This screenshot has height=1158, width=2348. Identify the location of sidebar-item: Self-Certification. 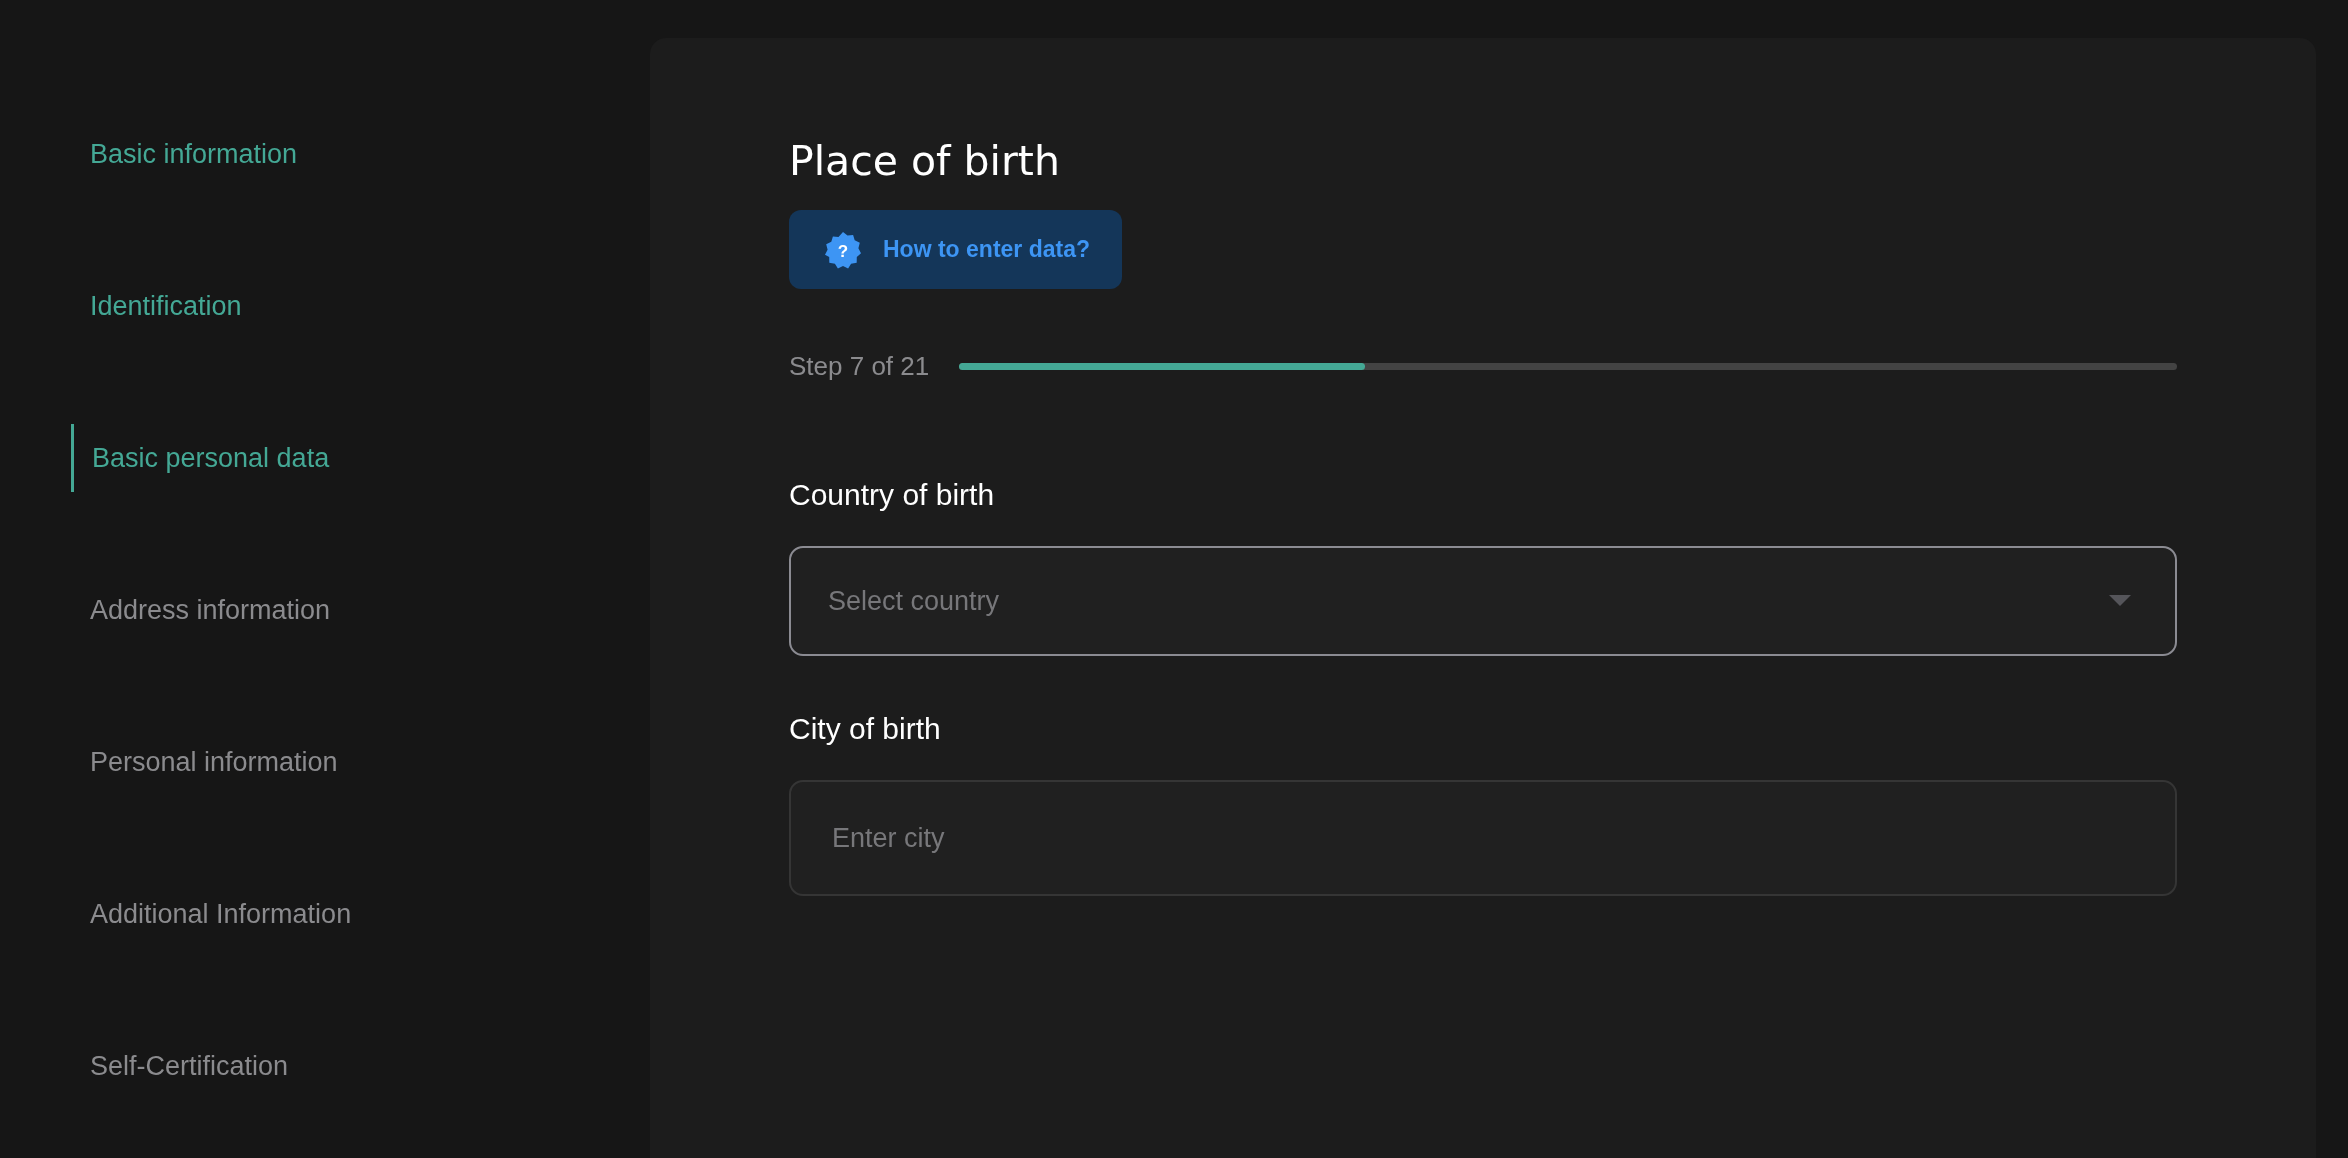
(360, 1066).